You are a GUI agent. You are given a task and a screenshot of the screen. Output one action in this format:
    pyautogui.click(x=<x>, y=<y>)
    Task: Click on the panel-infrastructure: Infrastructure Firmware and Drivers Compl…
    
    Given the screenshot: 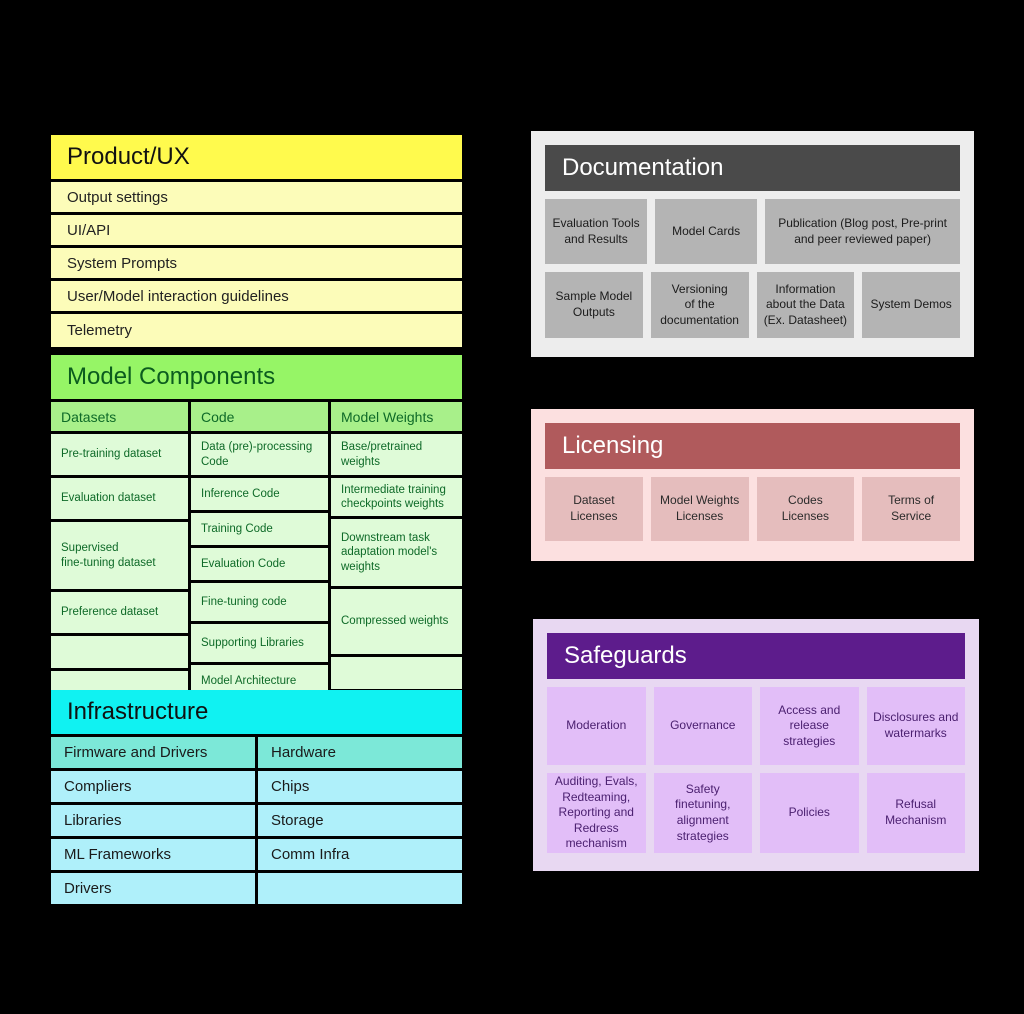 What is the action you would take?
    pyautogui.click(x=256, y=797)
    